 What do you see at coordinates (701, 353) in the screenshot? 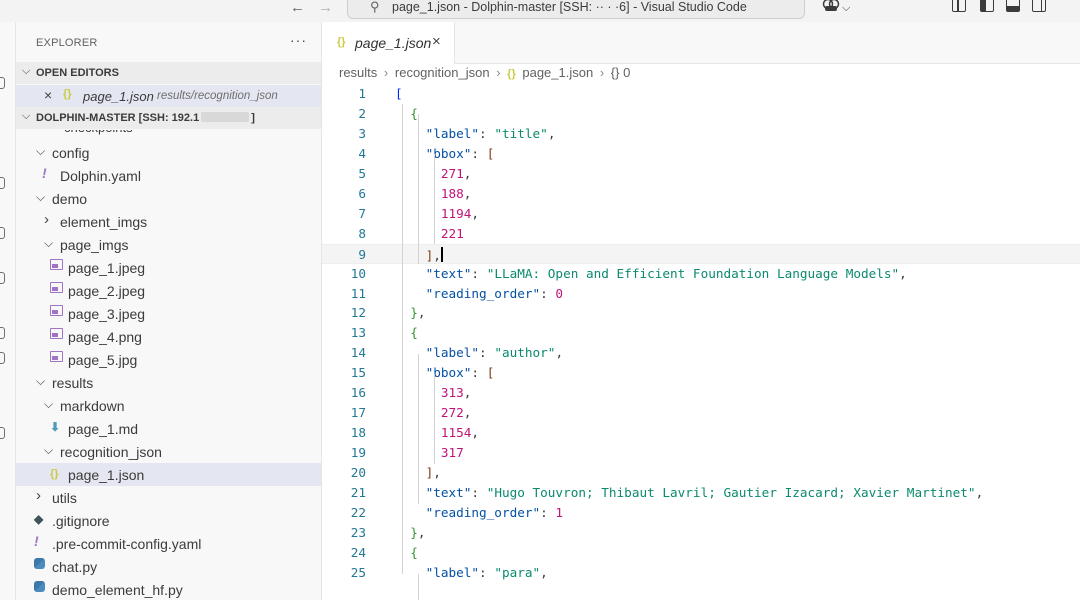
I see `code-line: 14 "label": "author",` at bounding box center [701, 353].